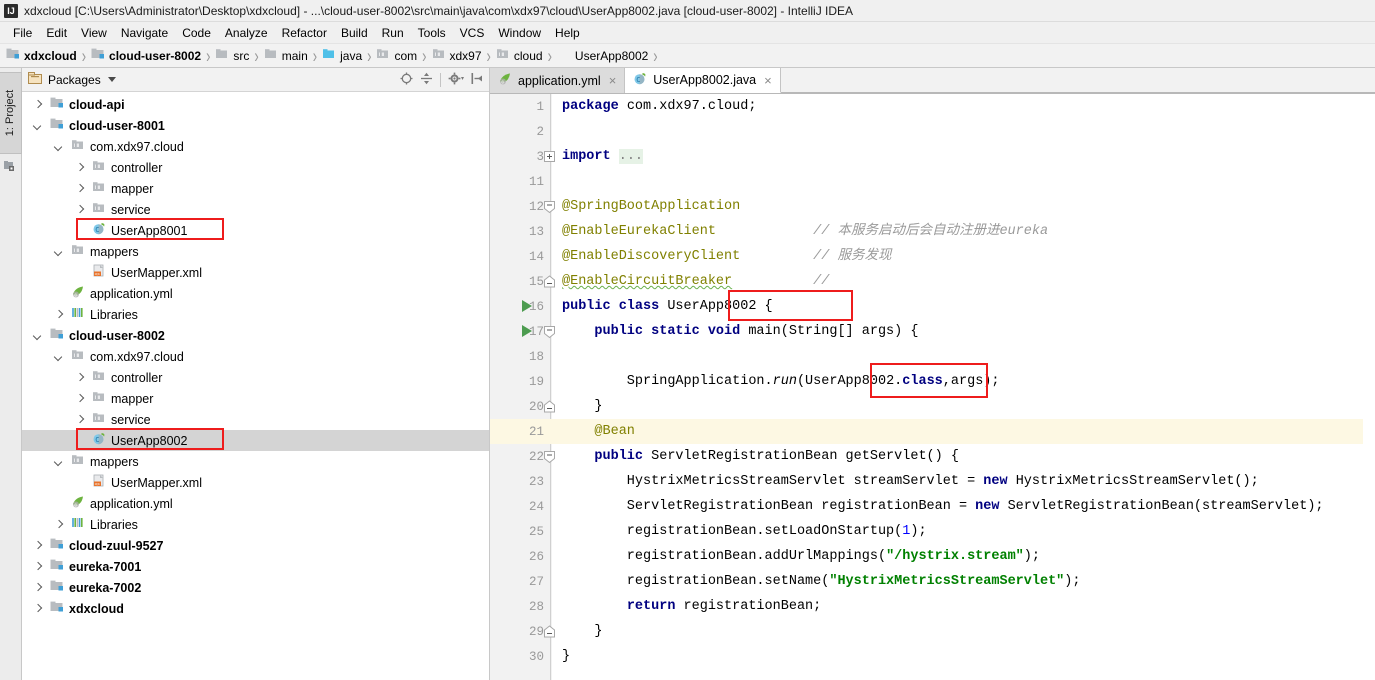 Image resolution: width=1375 pixels, height=680 pixels. Describe the element at coordinates (342, 55) in the screenshot. I see `breadcrumb-item-java: java` at that location.